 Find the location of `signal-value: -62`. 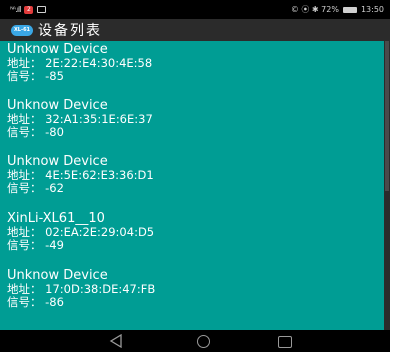

signal-value: -62 is located at coordinates (54, 188).